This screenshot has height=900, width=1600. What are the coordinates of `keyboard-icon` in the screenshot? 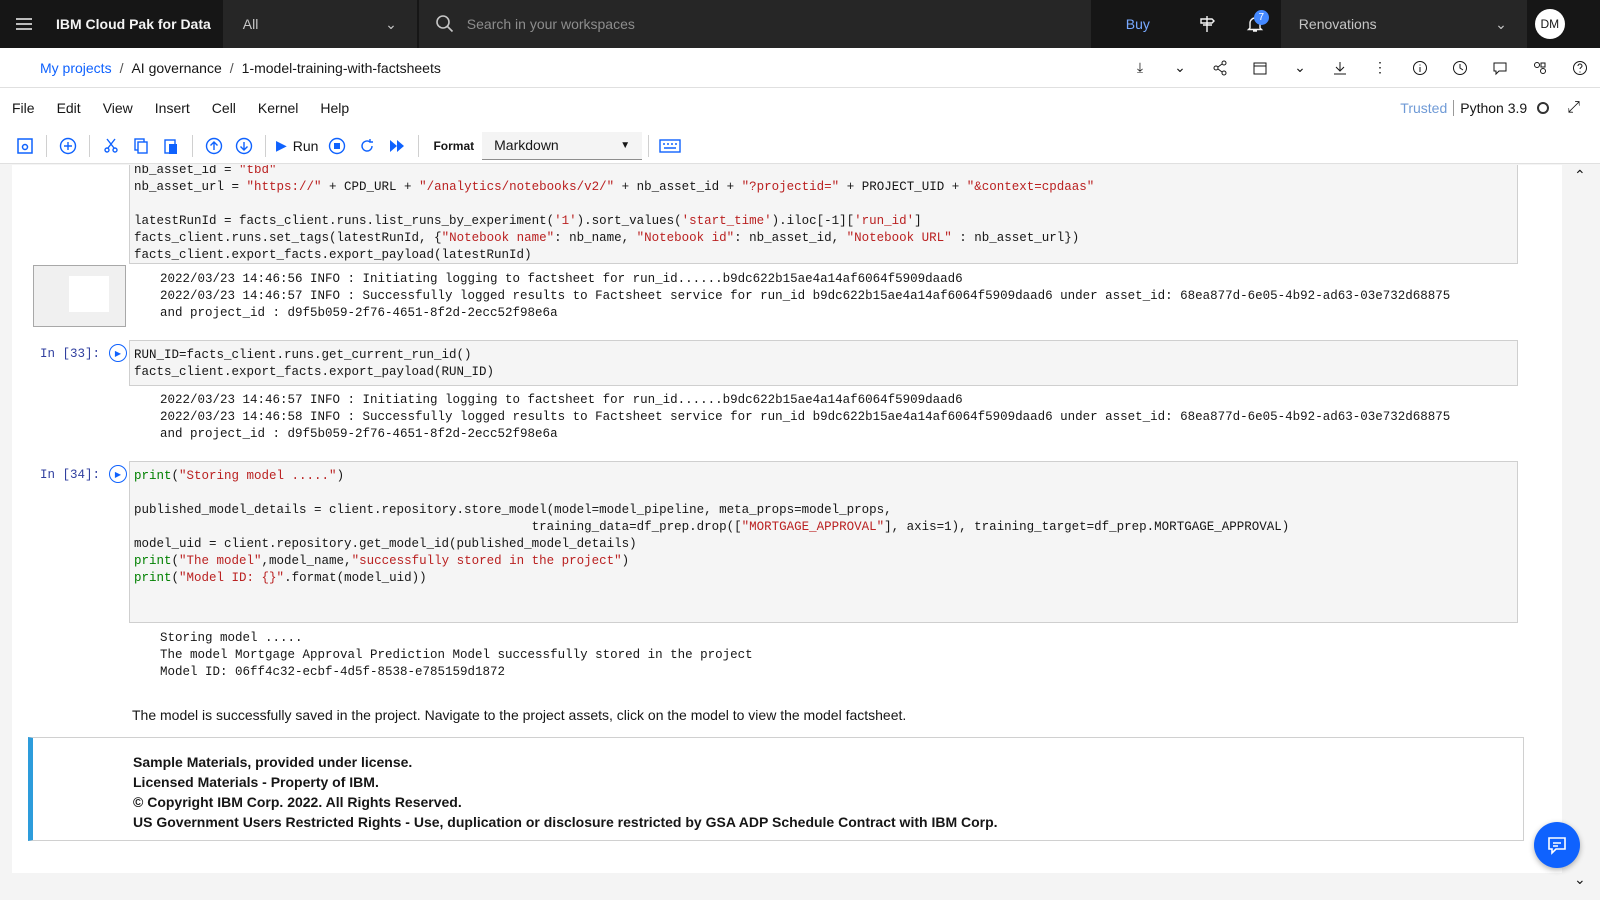 It's located at (670, 146).